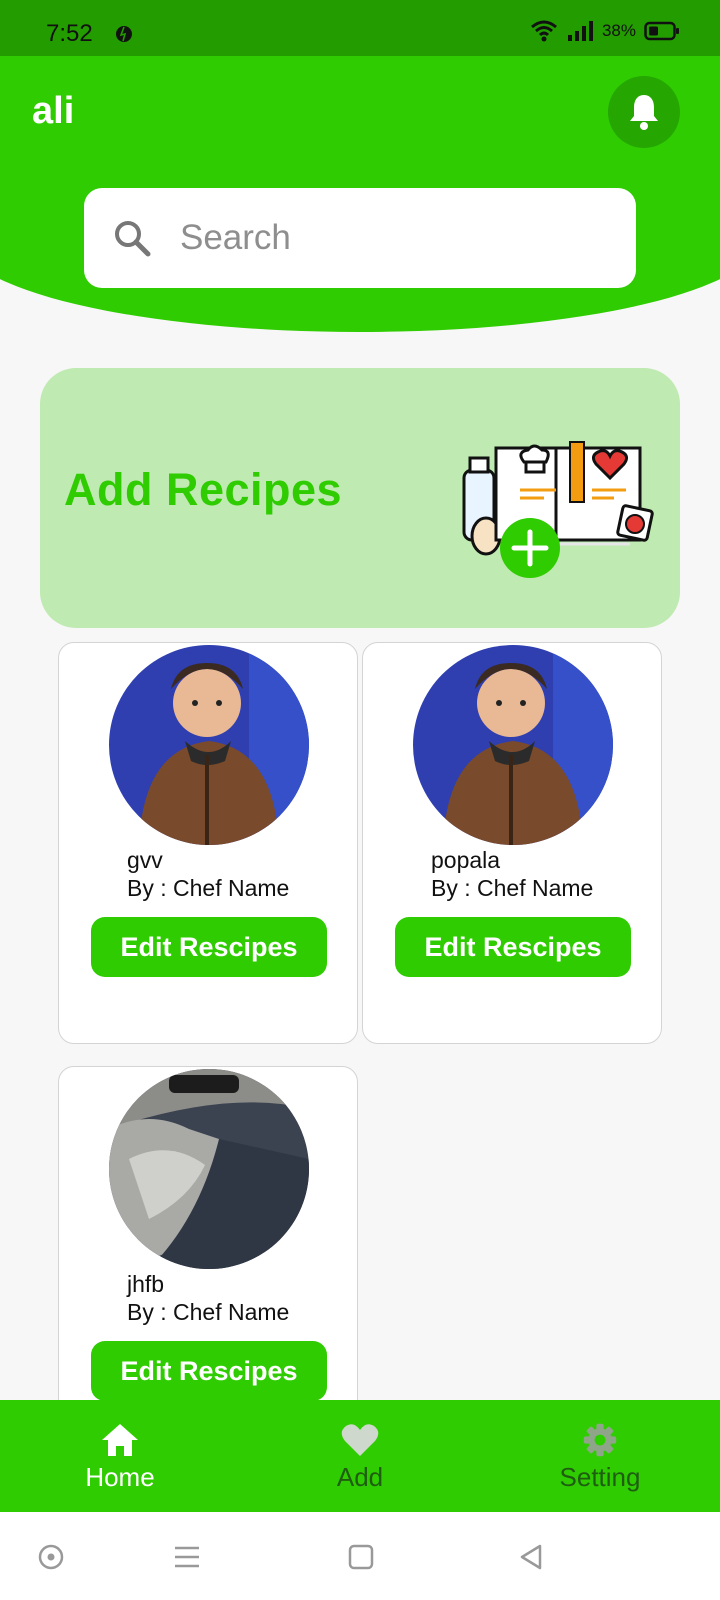 This screenshot has width=720, height=1600. What do you see at coordinates (120, 1440) in the screenshot?
I see `home-icon` at bounding box center [120, 1440].